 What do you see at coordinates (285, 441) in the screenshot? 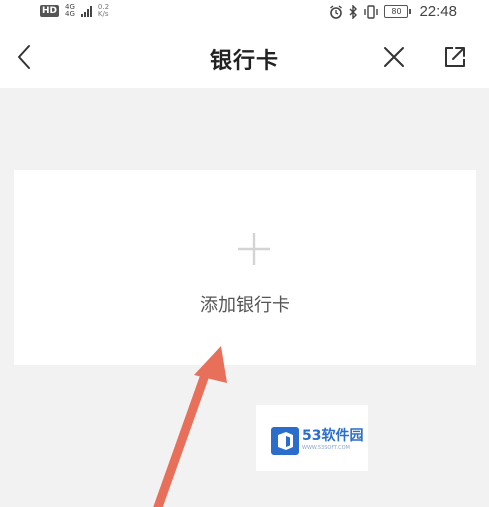
I see `watermark-logo-icon` at bounding box center [285, 441].